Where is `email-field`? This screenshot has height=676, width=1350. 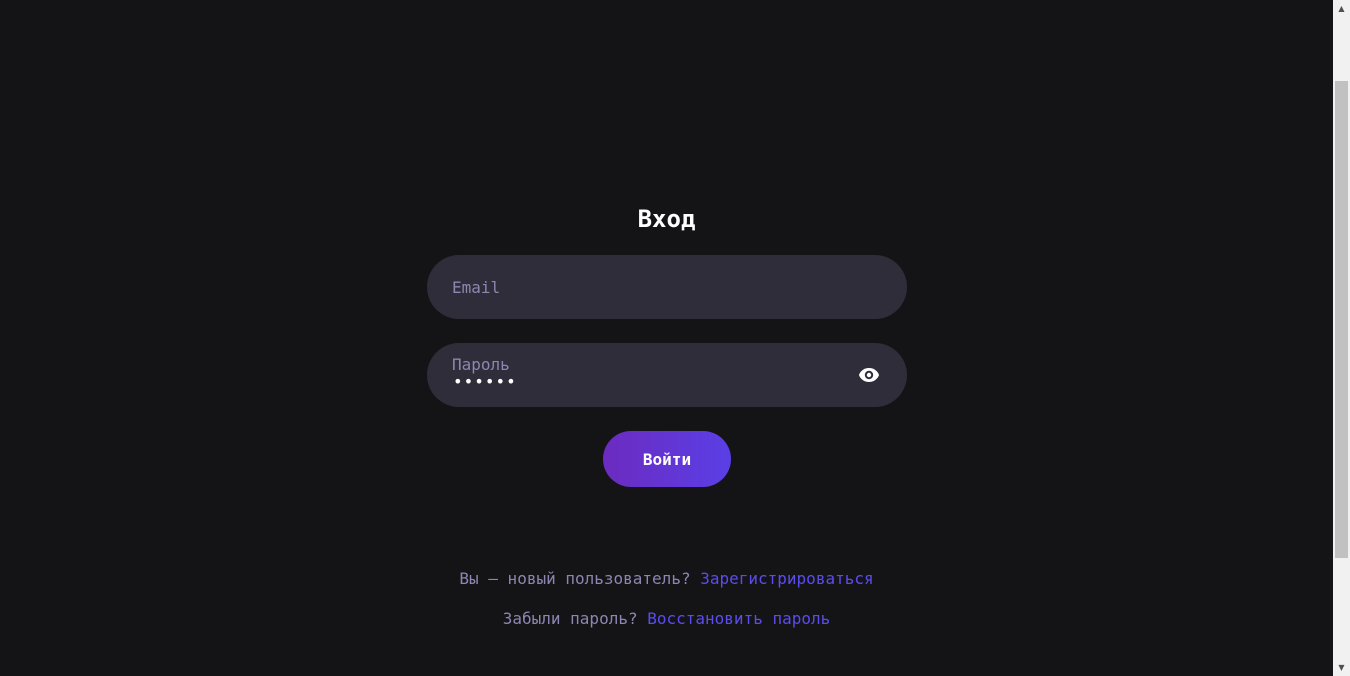
email-field is located at coordinates (667, 287).